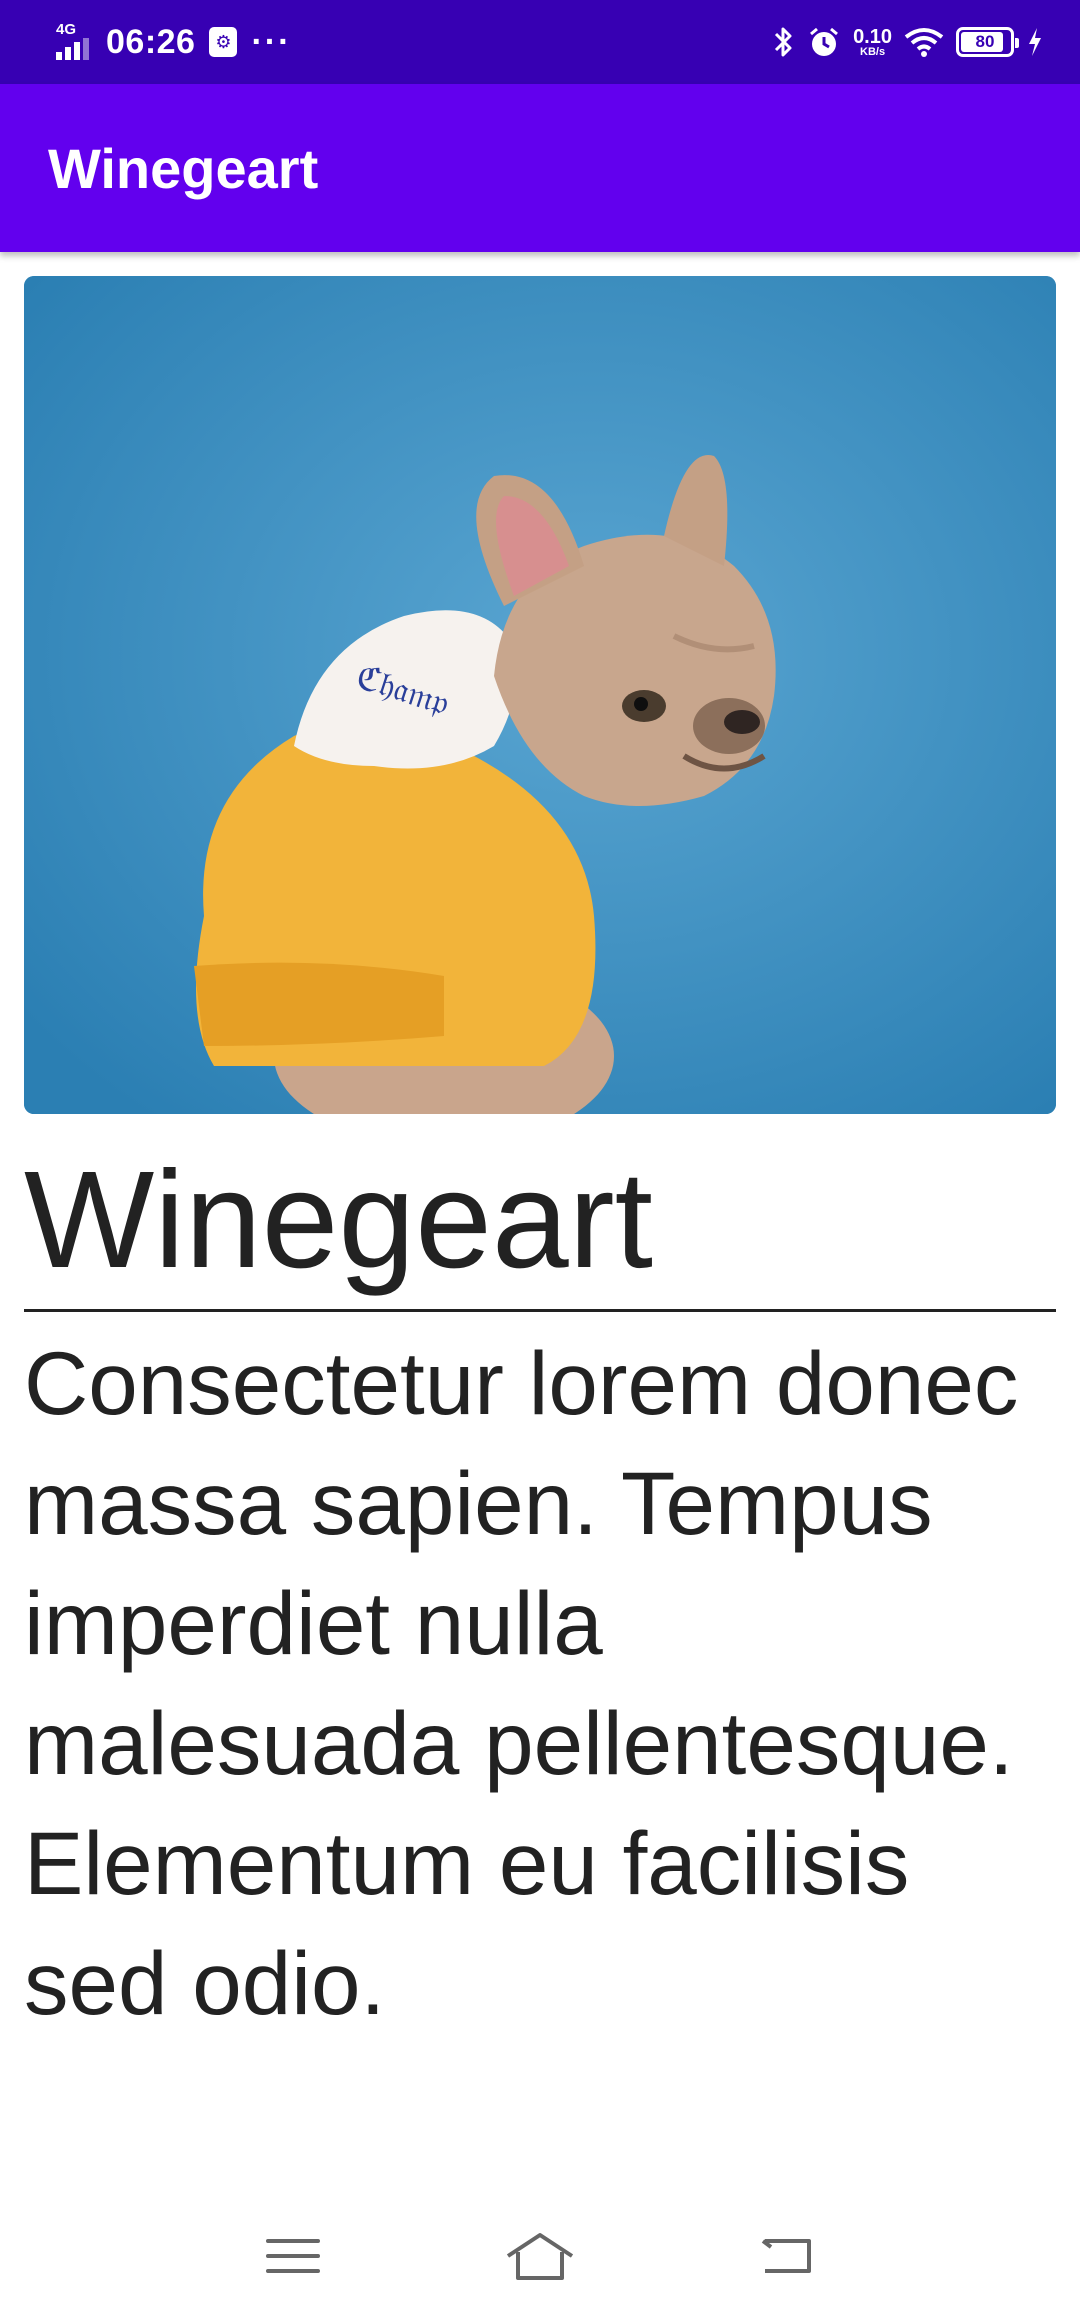 The width and height of the screenshot is (1080, 2316). What do you see at coordinates (985, 41) in the screenshot?
I see `battery-level: 80` at bounding box center [985, 41].